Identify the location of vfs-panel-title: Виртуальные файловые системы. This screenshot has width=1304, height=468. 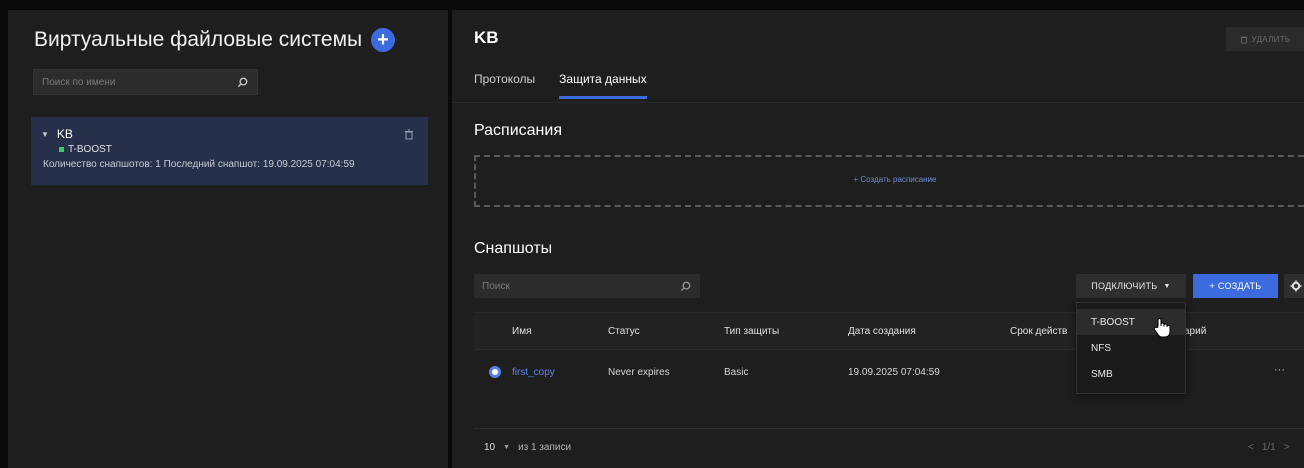
(198, 39).